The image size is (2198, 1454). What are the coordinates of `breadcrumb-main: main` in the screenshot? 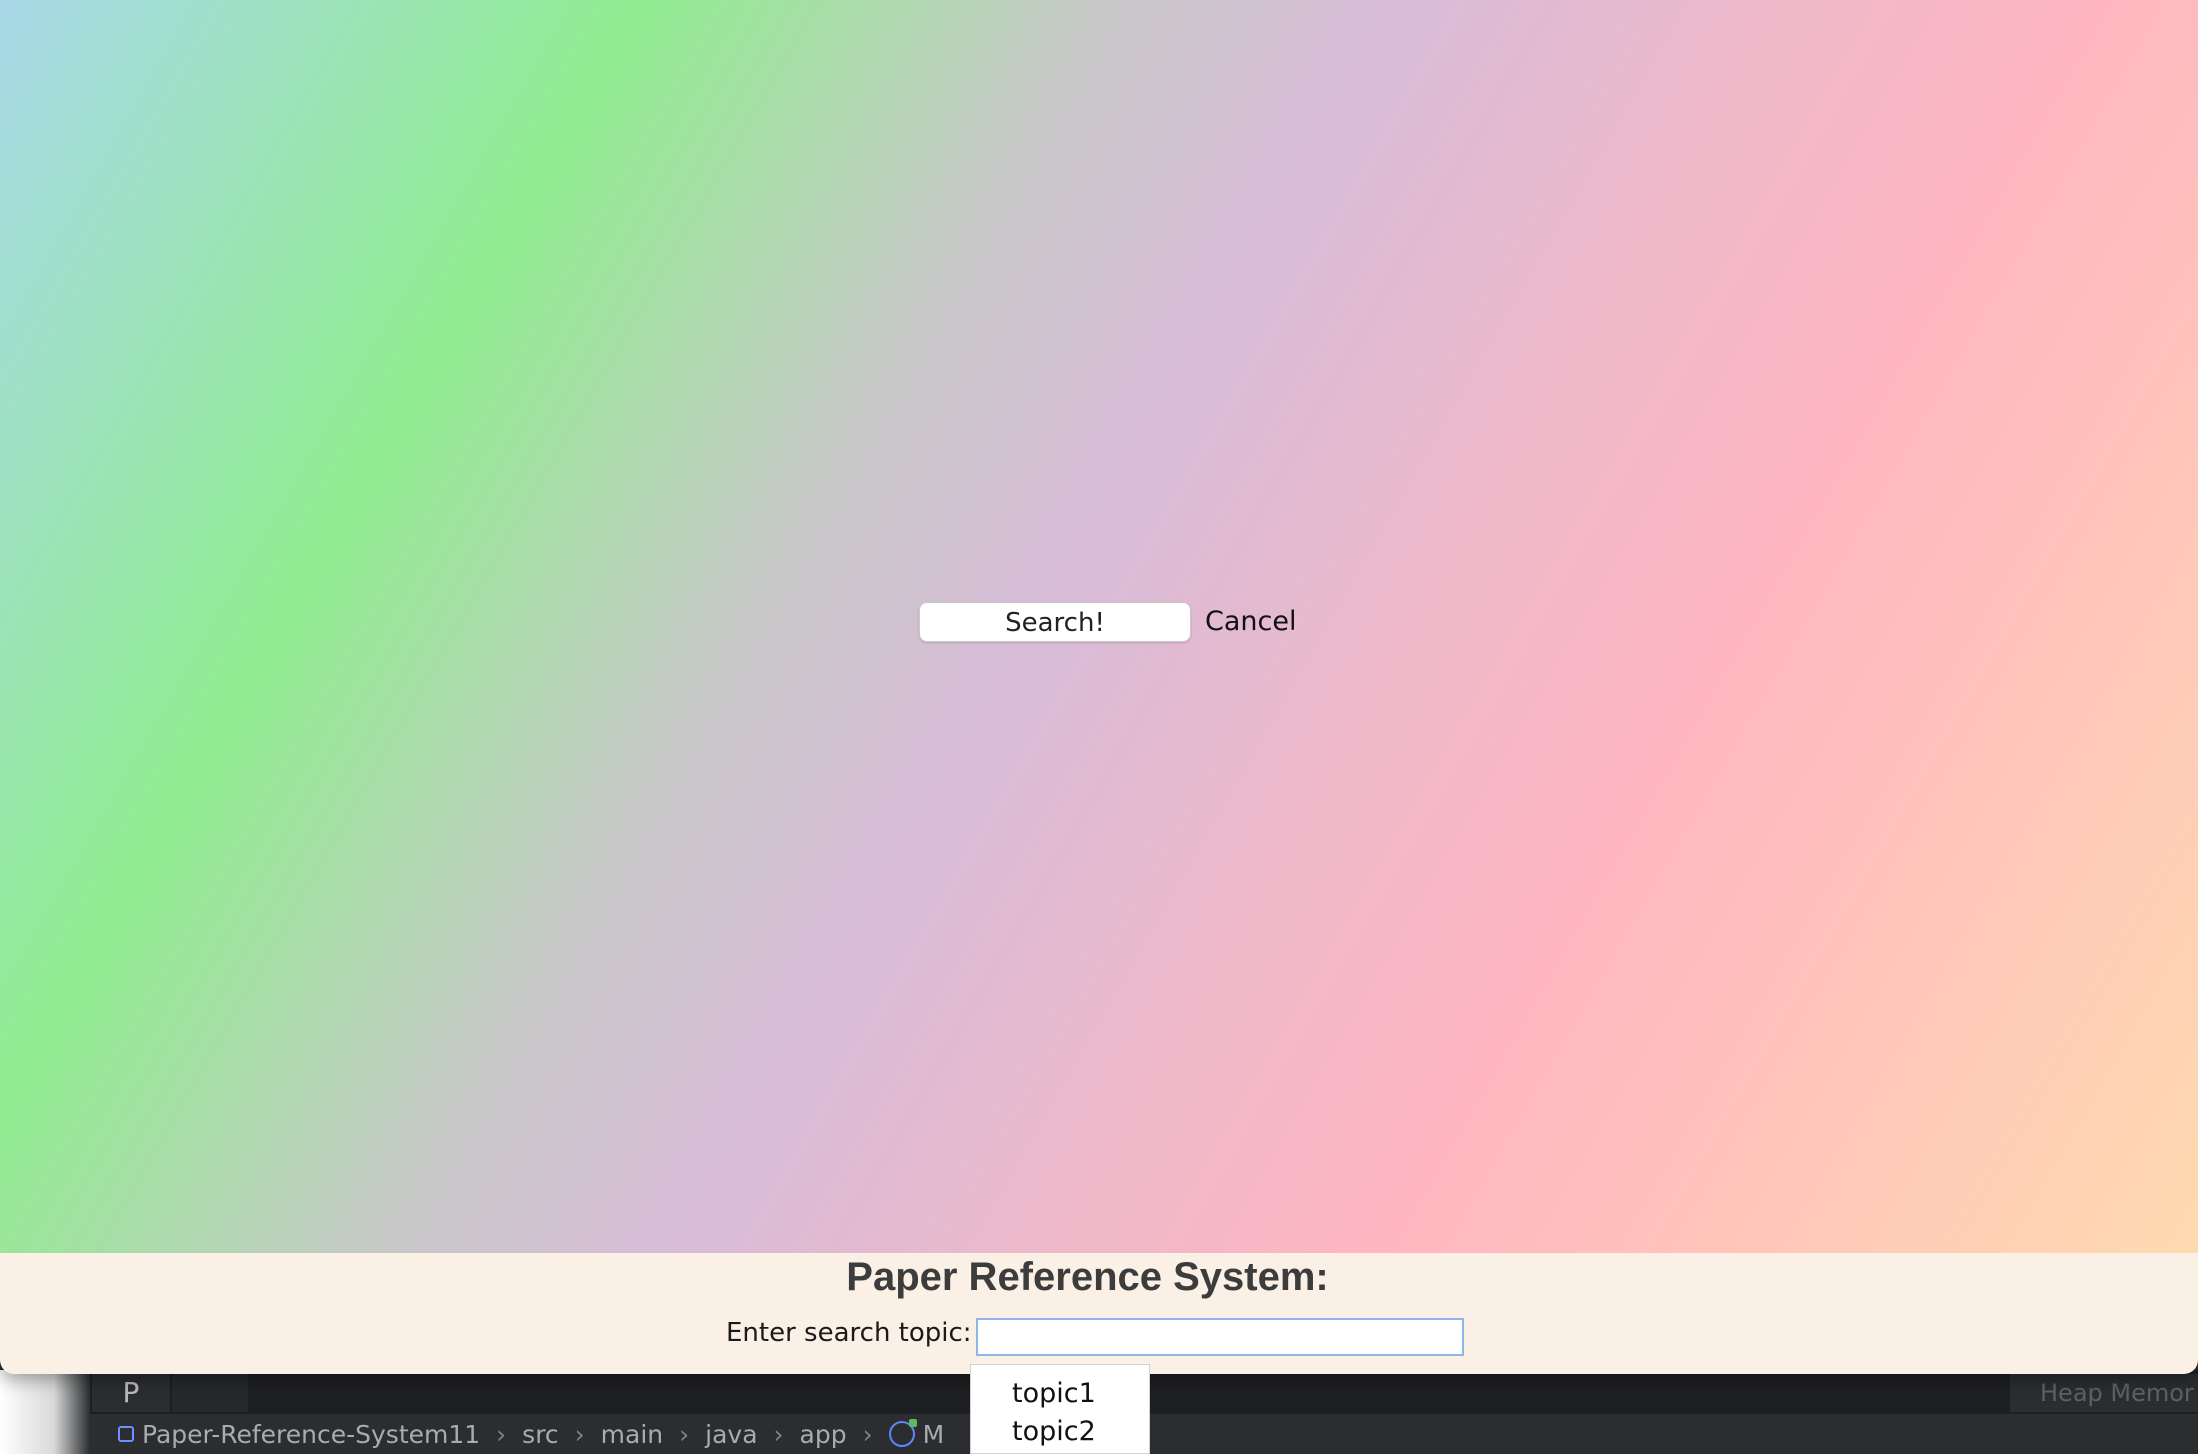 It's located at (632, 1434).